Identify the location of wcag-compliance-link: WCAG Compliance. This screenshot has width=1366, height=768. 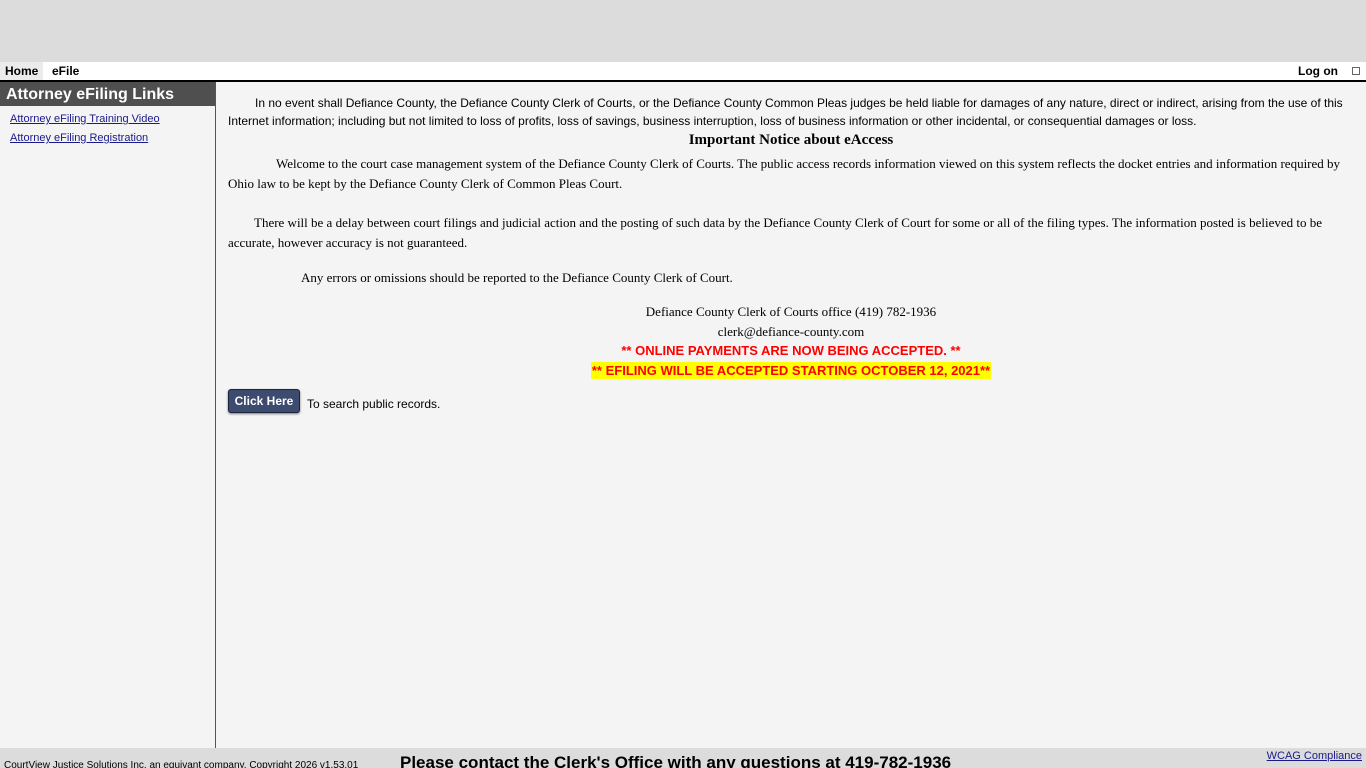
(1314, 756).